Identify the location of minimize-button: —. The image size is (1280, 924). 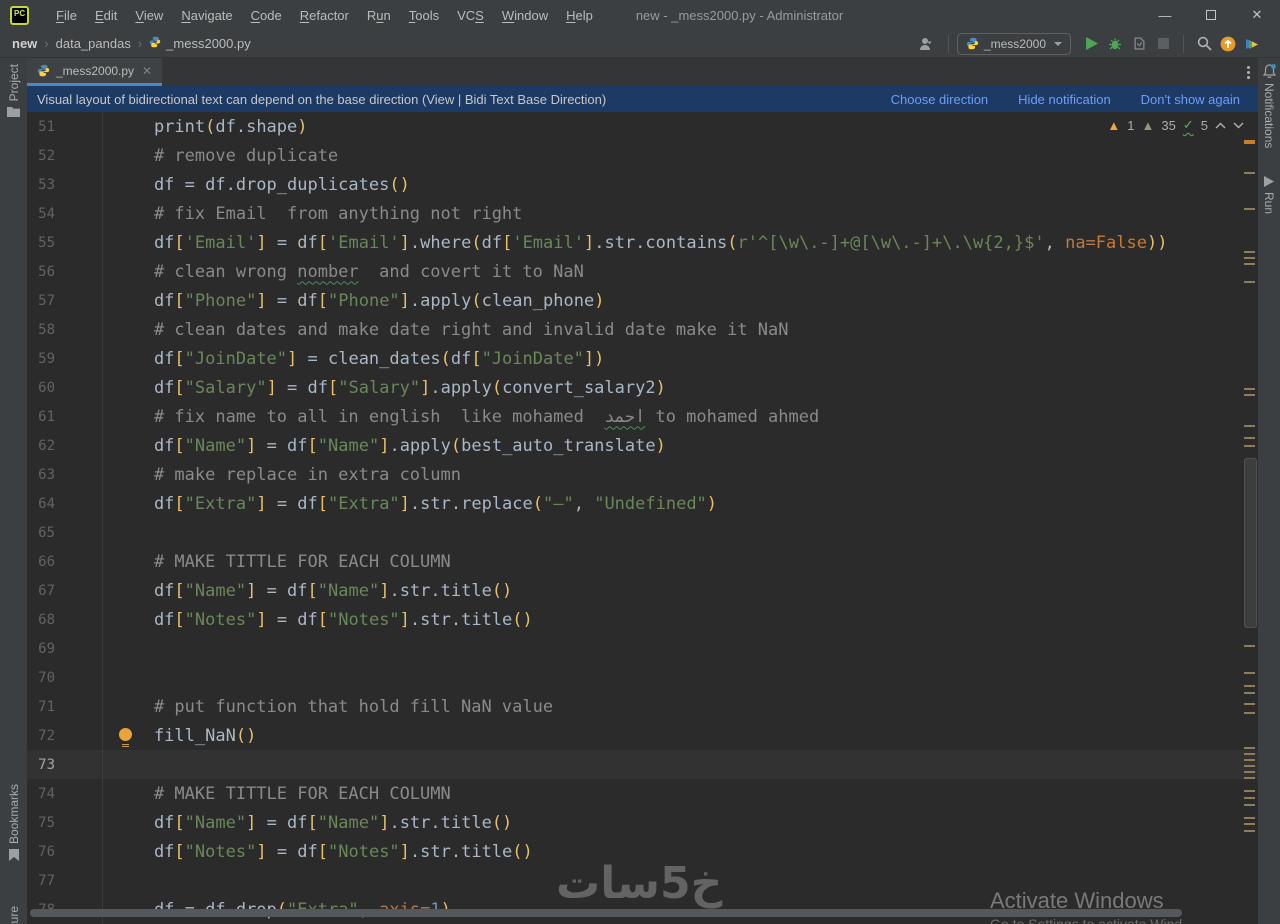
(1165, 15).